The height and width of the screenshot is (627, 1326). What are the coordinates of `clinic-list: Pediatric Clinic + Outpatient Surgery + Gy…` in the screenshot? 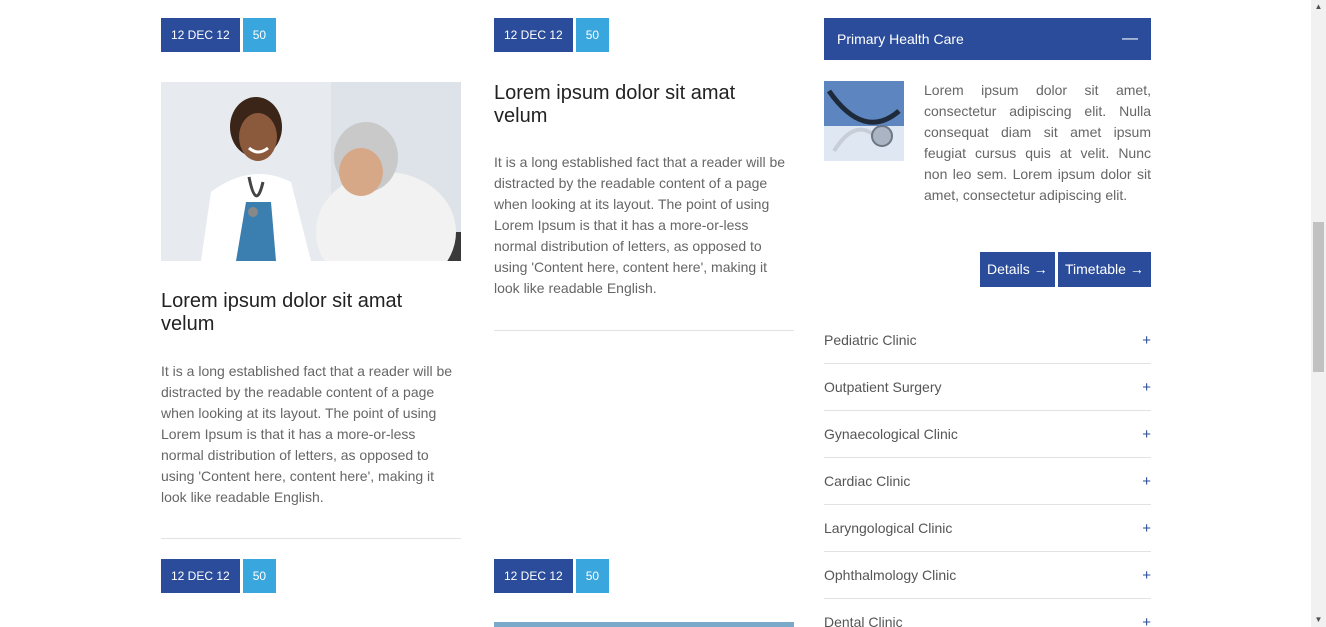 It's located at (987, 472).